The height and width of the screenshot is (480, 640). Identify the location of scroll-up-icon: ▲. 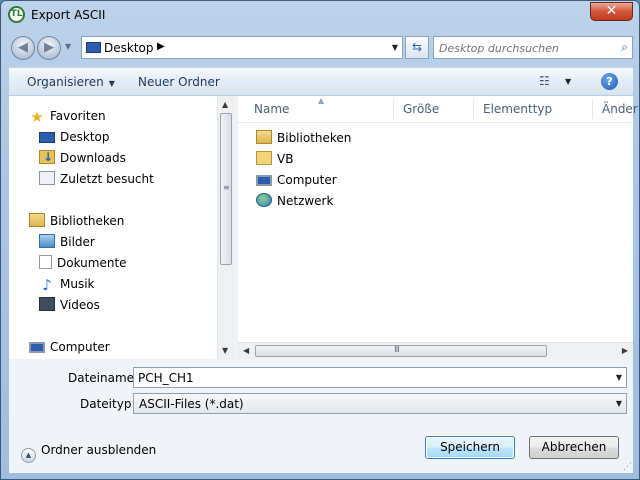
(225, 104).